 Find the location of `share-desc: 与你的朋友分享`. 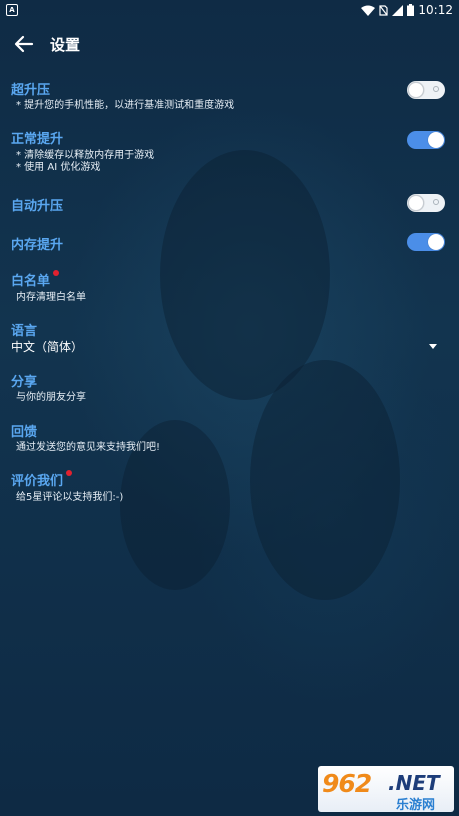

share-desc: 与你的朋友分享 is located at coordinates (51, 397).